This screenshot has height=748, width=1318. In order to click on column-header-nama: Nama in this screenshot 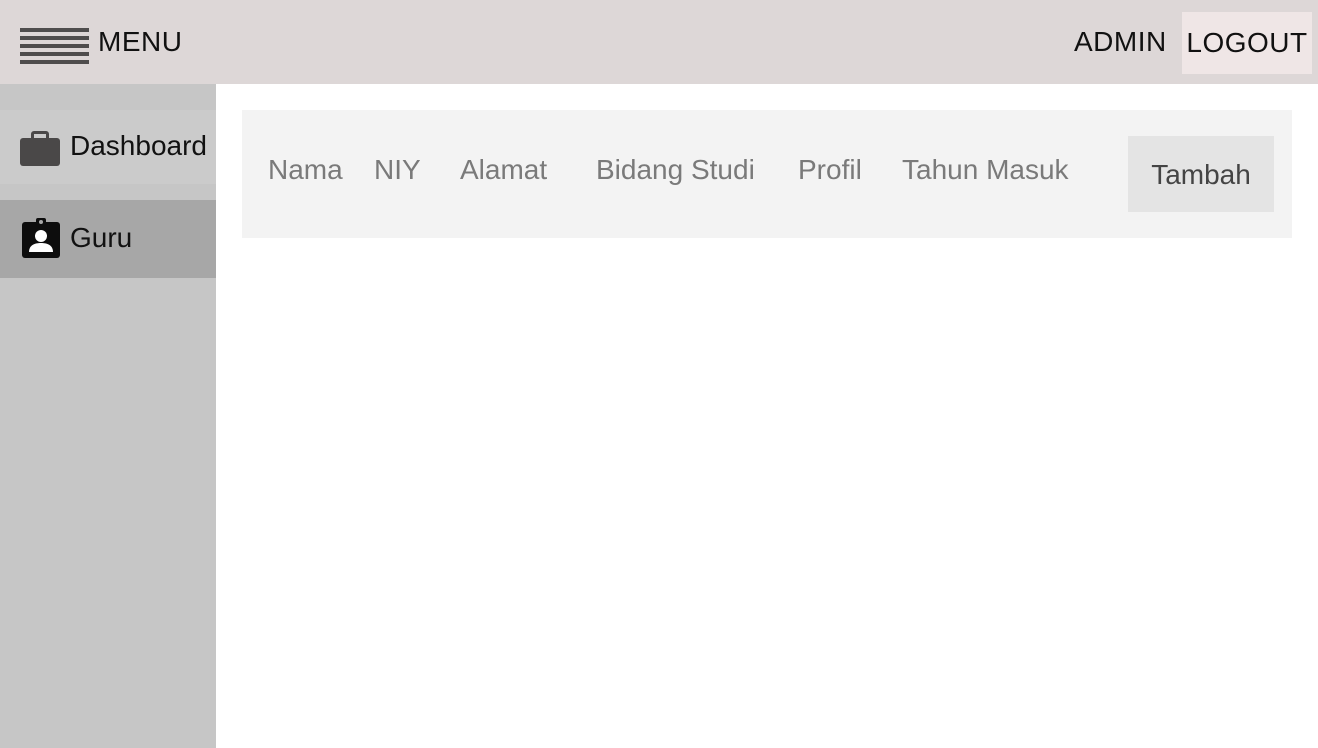, I will do `click(305, 169)`.